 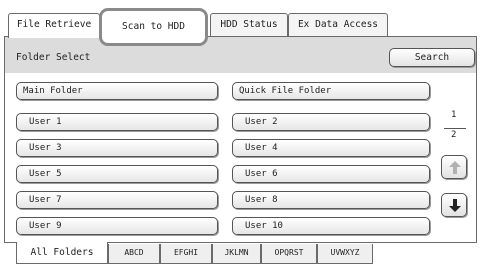 I want to click on arrow-up-icon, so click(x=455, y=167).